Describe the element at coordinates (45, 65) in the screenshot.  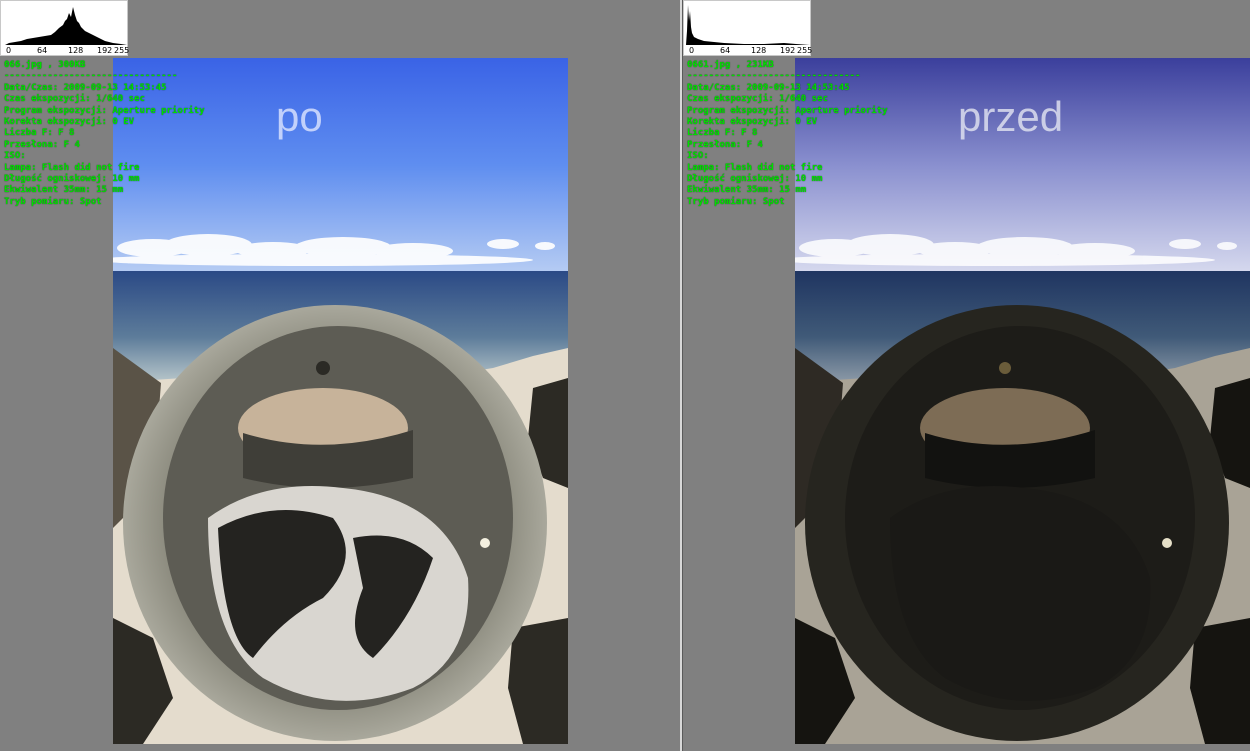
I see `file-info: 066.jpg , 300KB` at that location.